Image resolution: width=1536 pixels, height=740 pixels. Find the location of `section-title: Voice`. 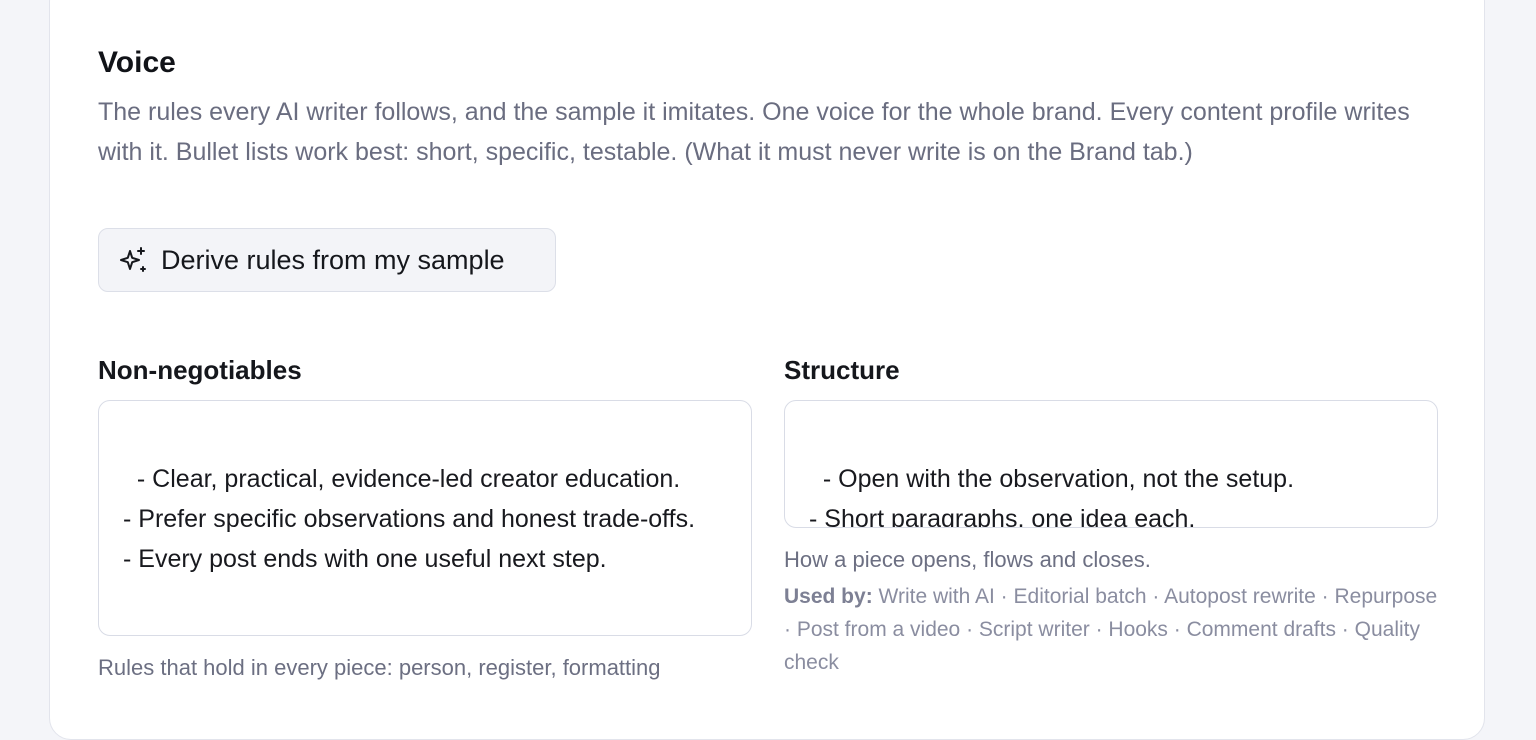

section-title: Voice is located at coordinates (137, 62).